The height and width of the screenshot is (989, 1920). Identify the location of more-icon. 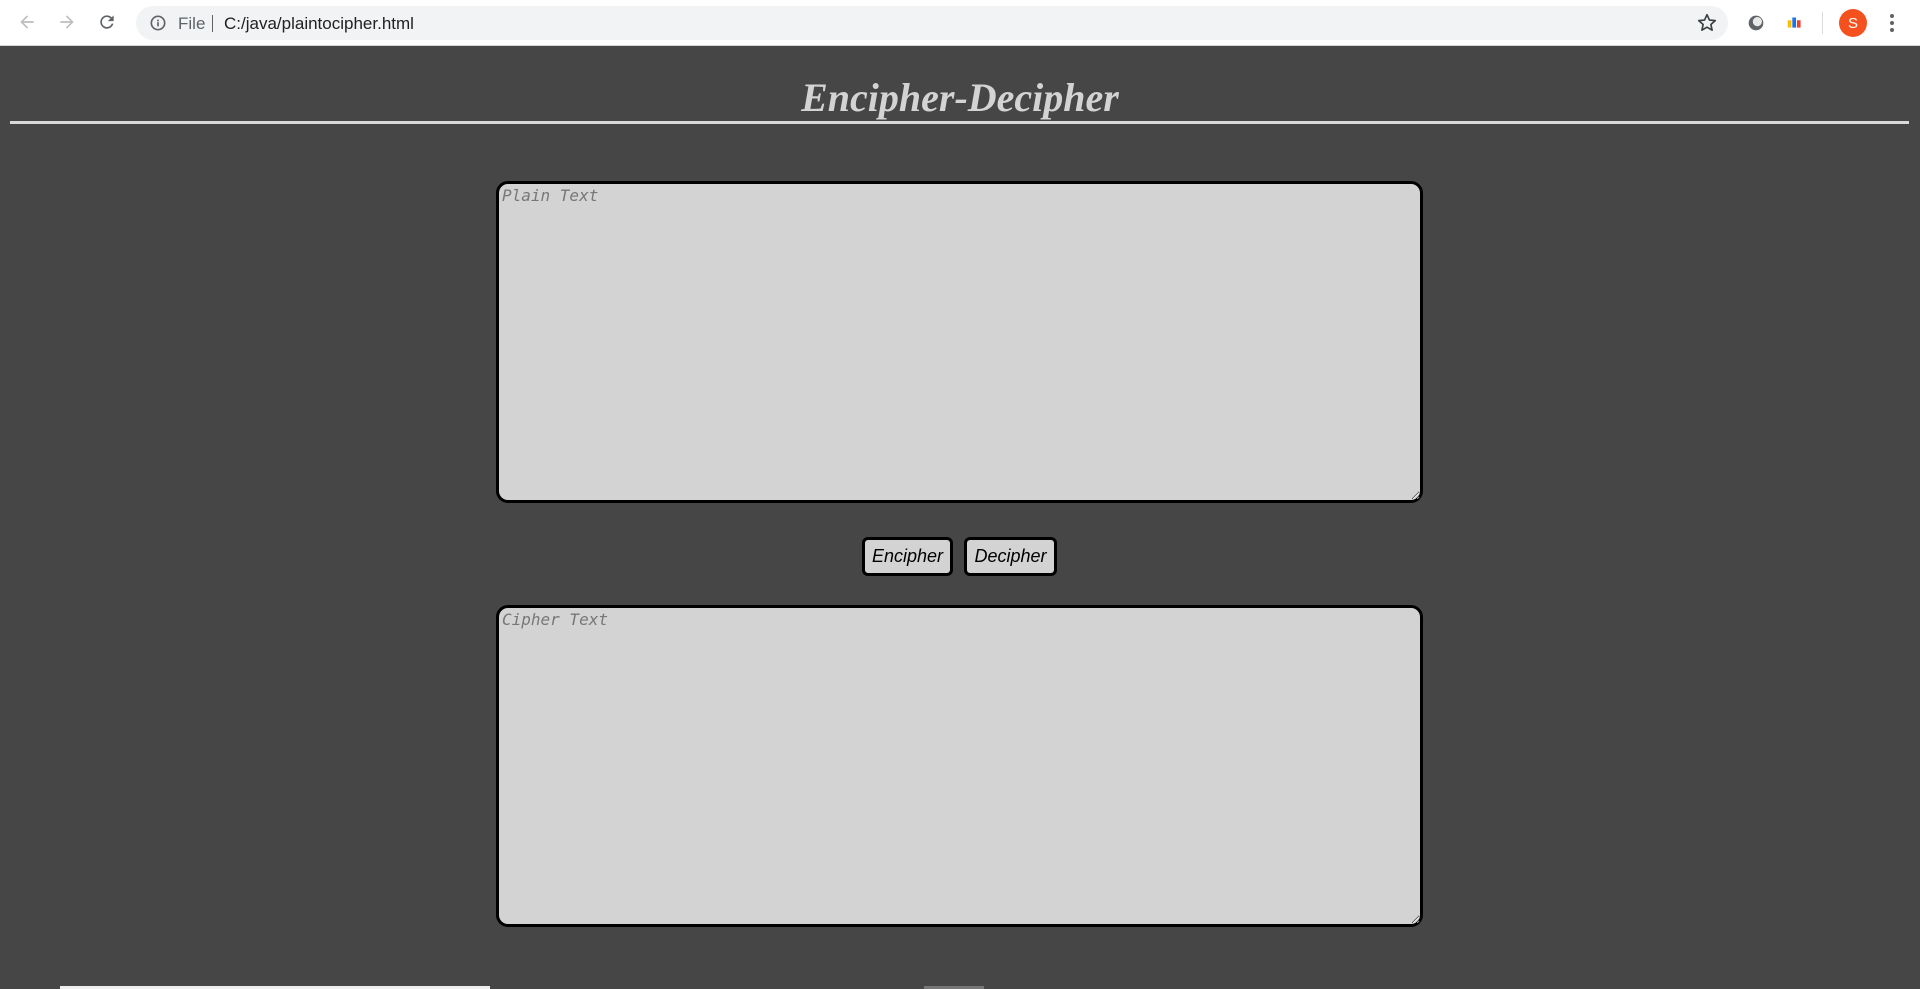
(1892, 23).